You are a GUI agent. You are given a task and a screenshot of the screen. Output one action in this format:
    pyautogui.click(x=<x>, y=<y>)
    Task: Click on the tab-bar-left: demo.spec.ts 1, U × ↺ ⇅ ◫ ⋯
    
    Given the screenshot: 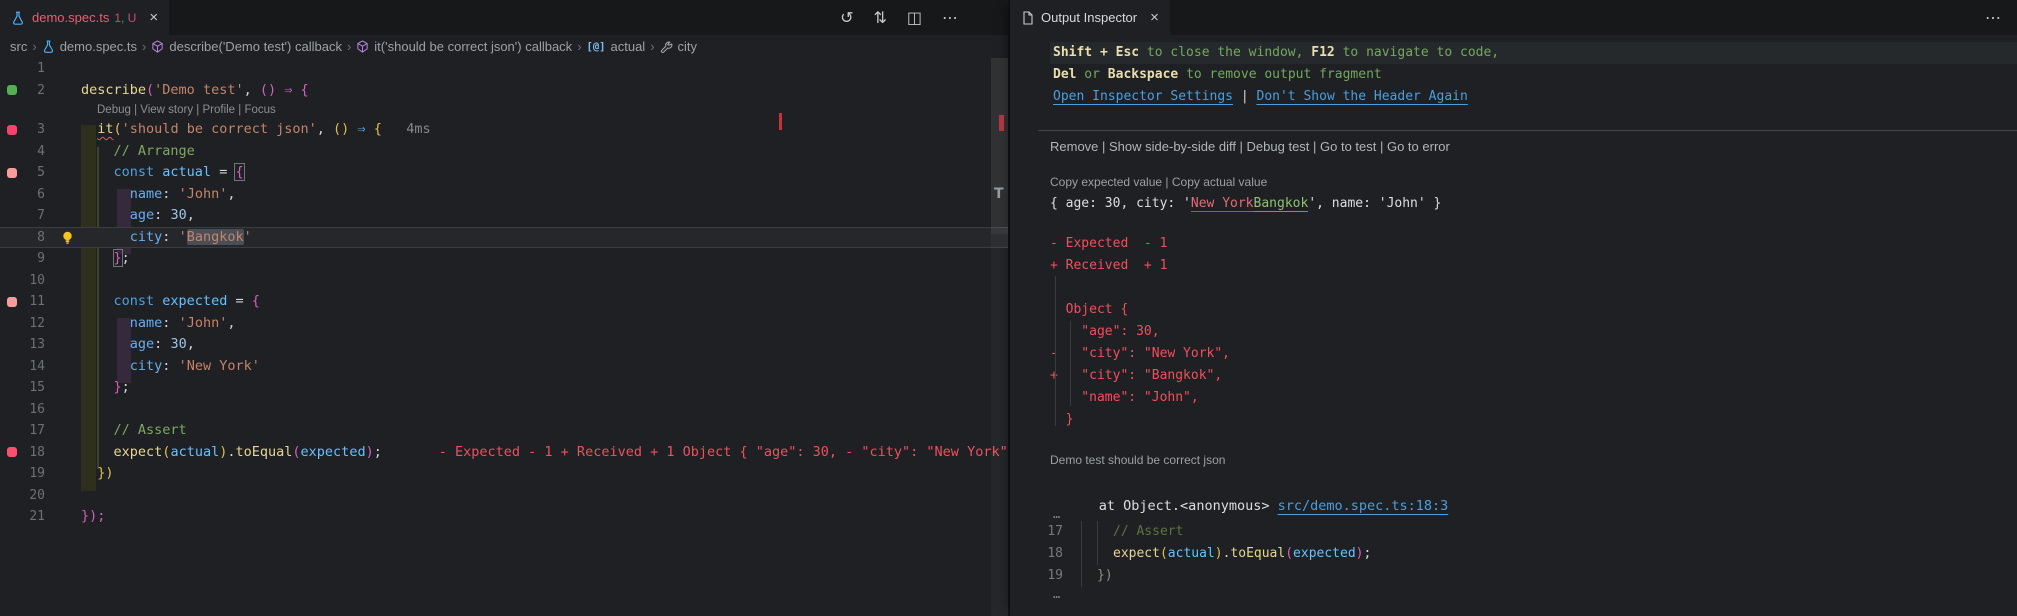 What is the action you would take?
    pyautogui.click(x=504, y=17)
    